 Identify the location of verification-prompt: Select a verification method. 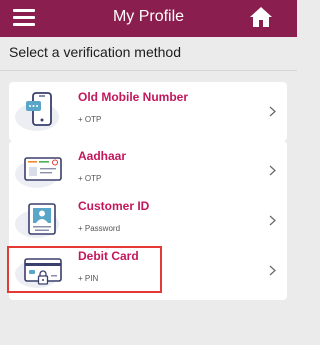
(95, 52).